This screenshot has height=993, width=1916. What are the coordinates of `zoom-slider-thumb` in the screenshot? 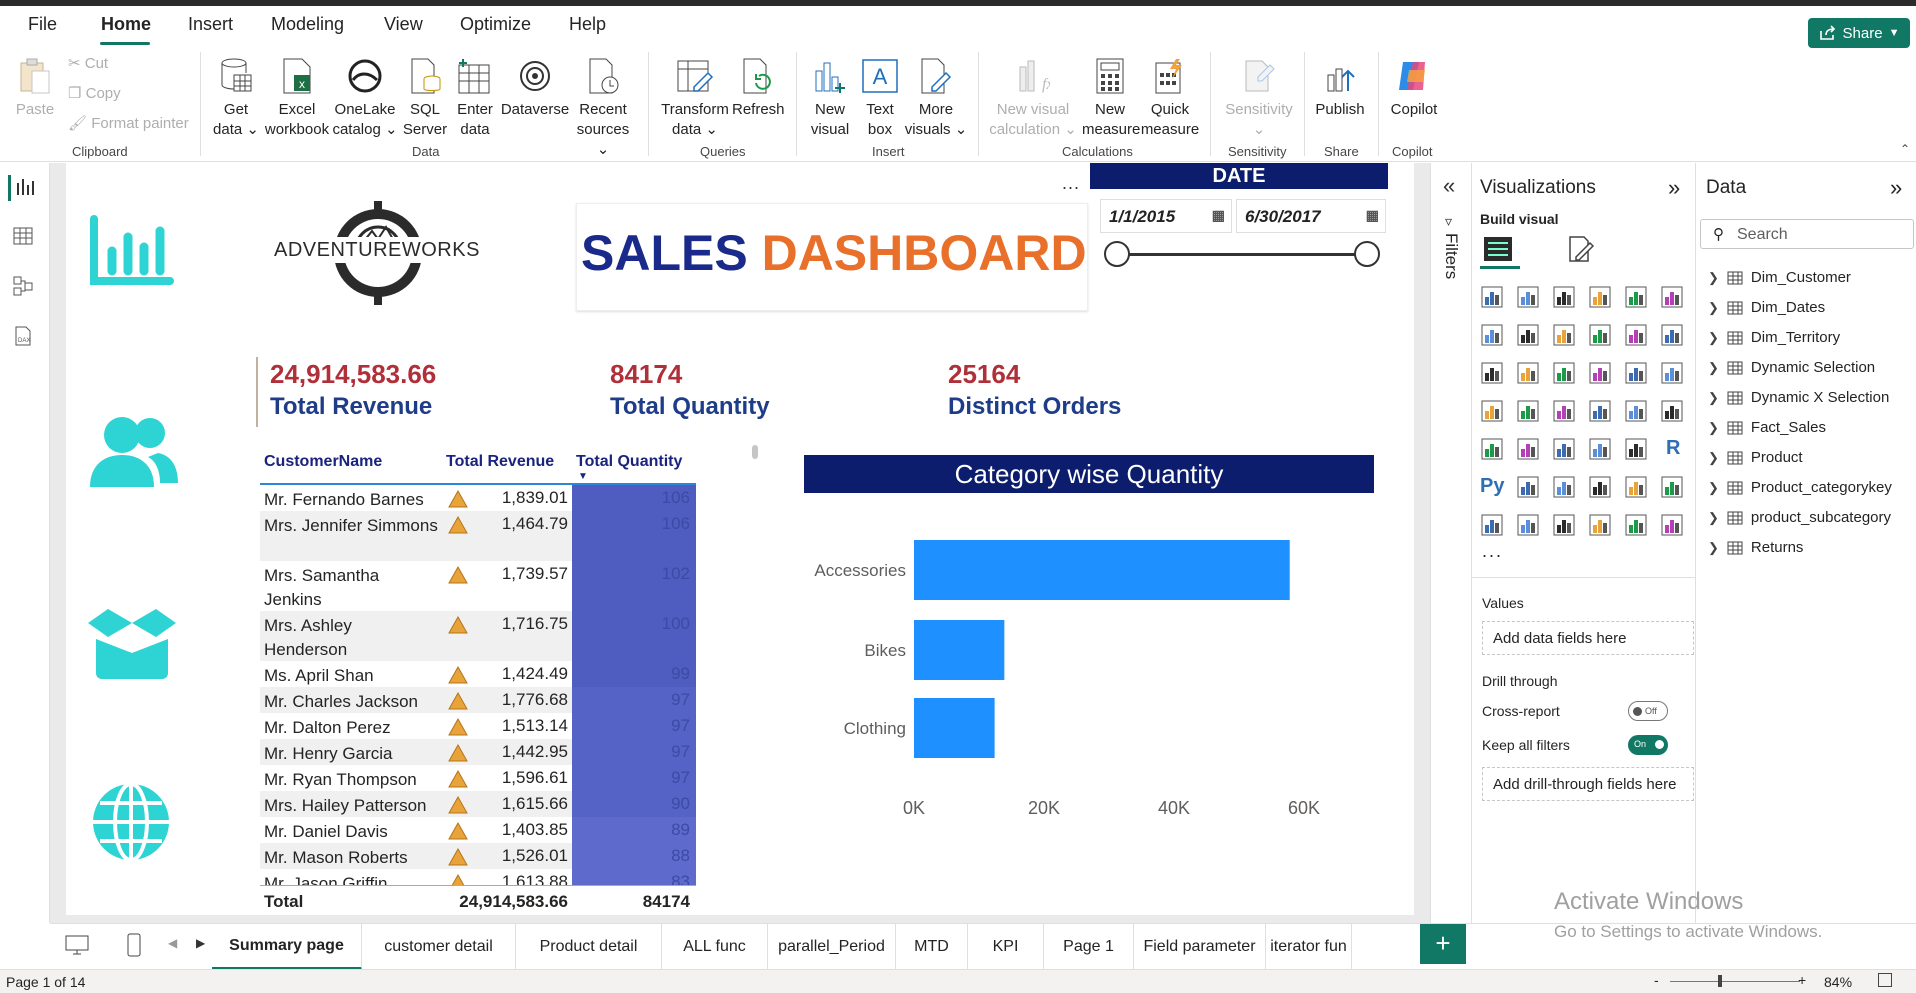 It's located at (1720, 981).